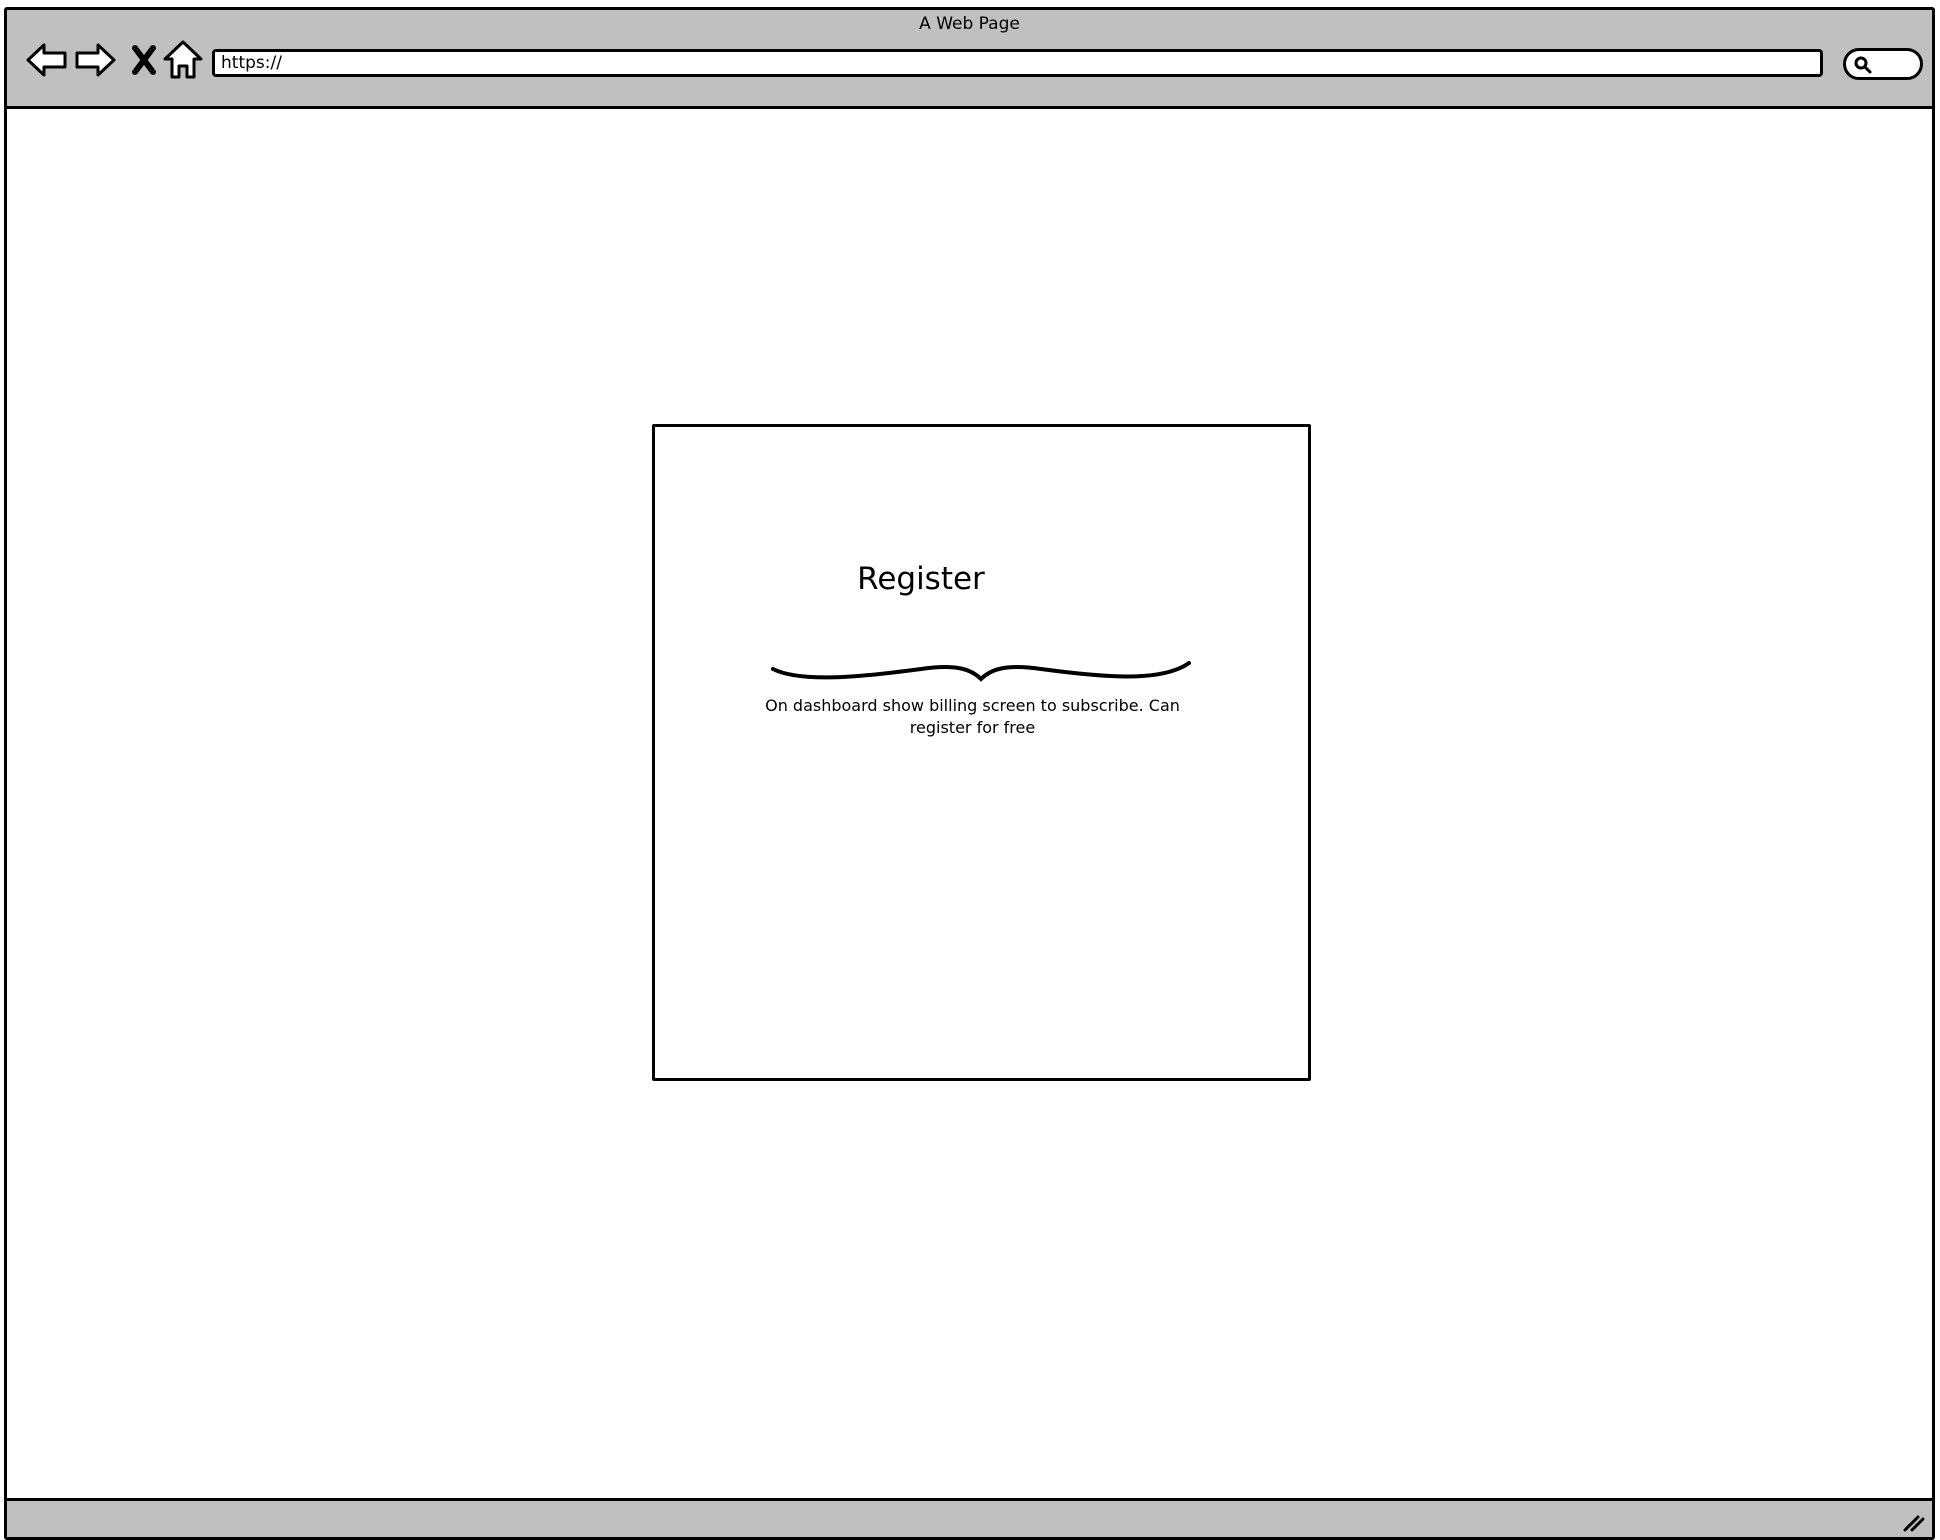 This screenshot has height=1540, width=1940. I want to click on register-title: Register, so click(921, 579).